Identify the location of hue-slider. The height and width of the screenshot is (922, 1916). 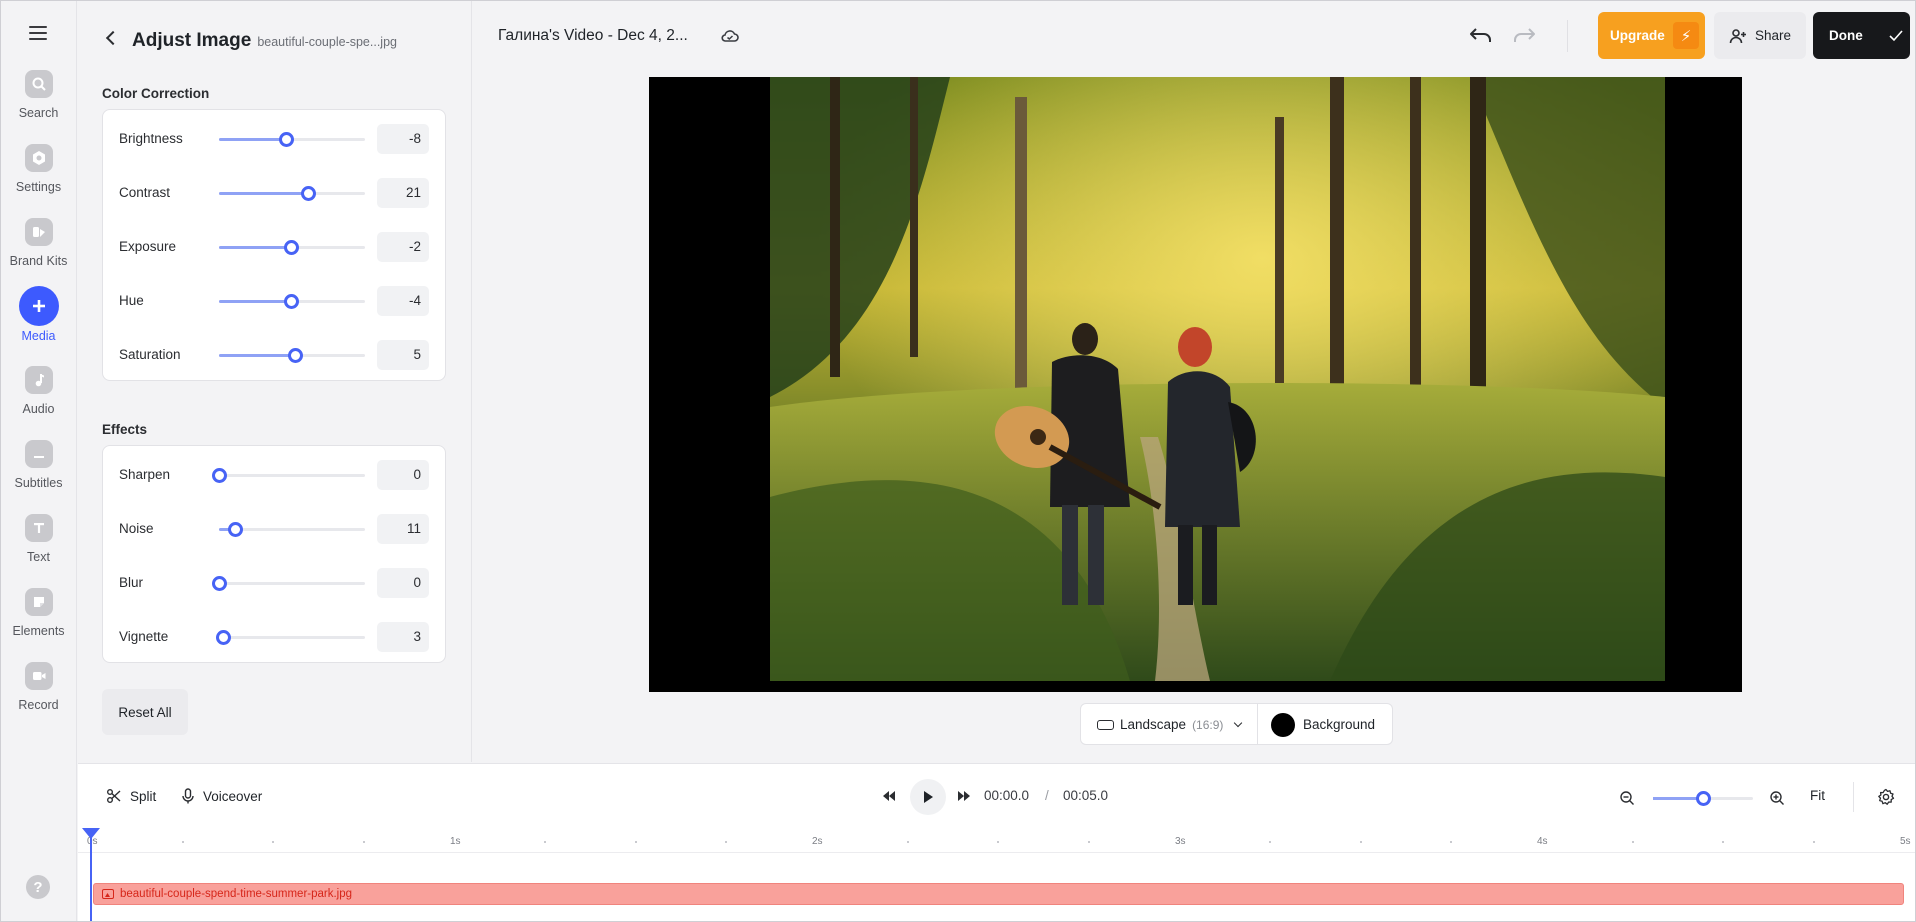
(292, 301).